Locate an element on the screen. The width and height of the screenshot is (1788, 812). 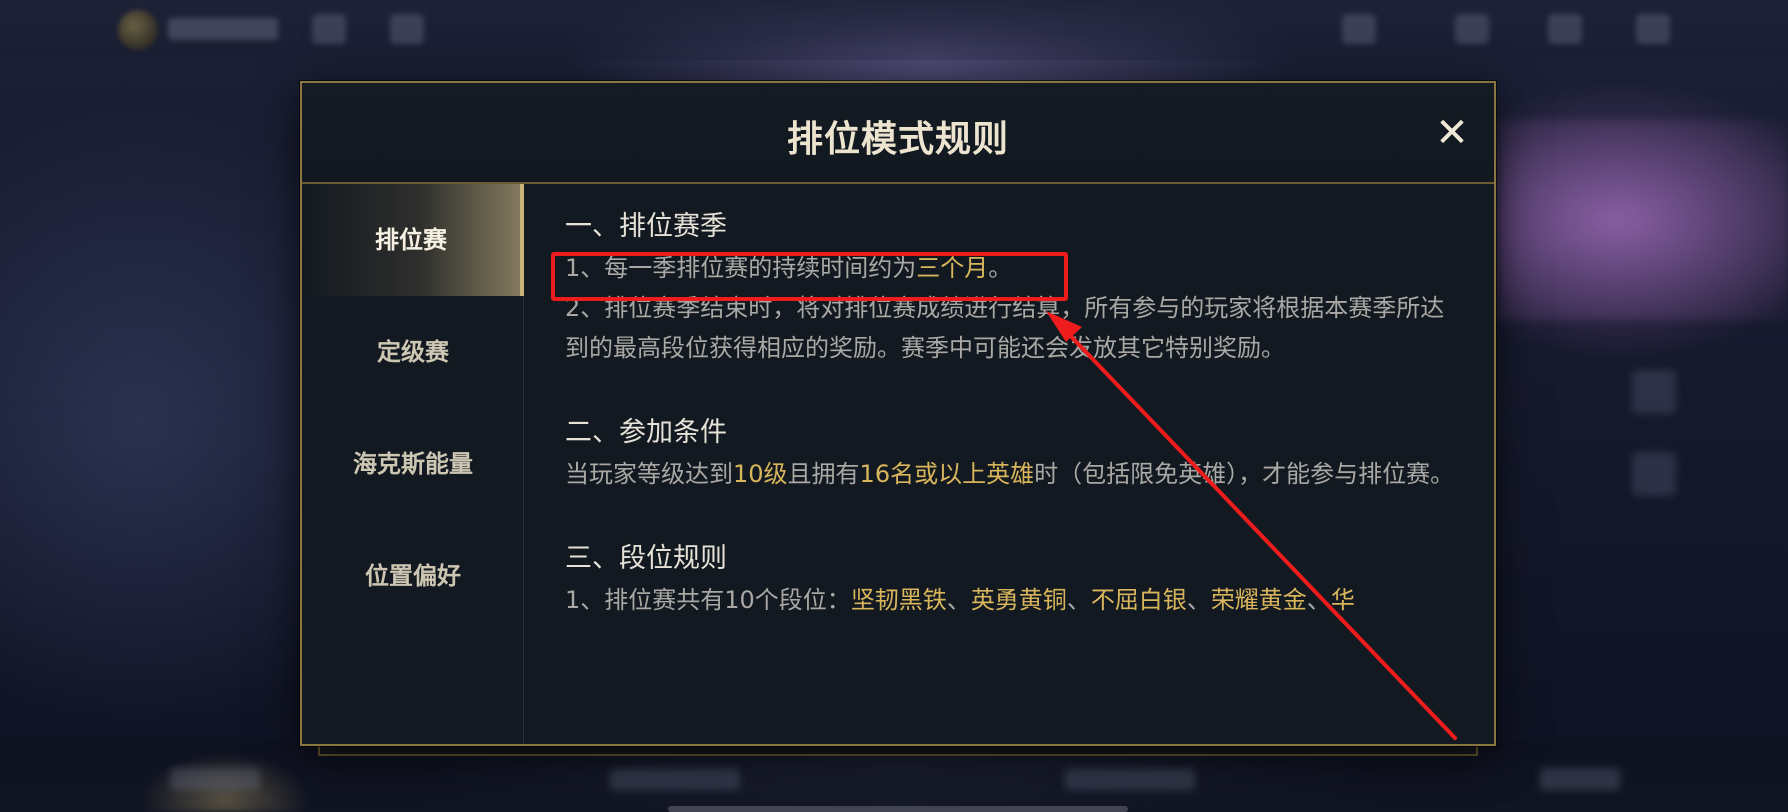
season-duration-highlight: 三个月 is located at coordinates (952, 268).